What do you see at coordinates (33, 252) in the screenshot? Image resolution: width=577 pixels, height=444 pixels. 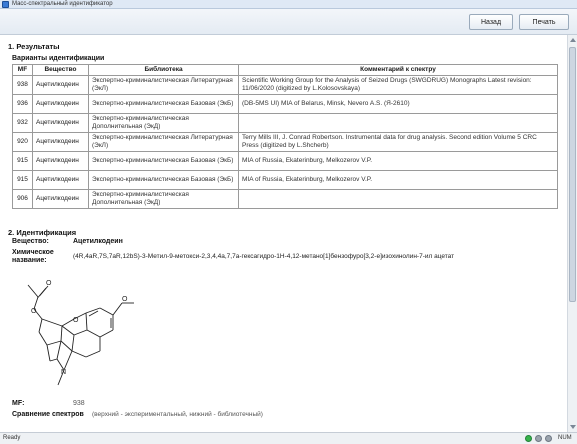 I see `chem-name-label-line1: Химическое` at bounding box center [33, 252].